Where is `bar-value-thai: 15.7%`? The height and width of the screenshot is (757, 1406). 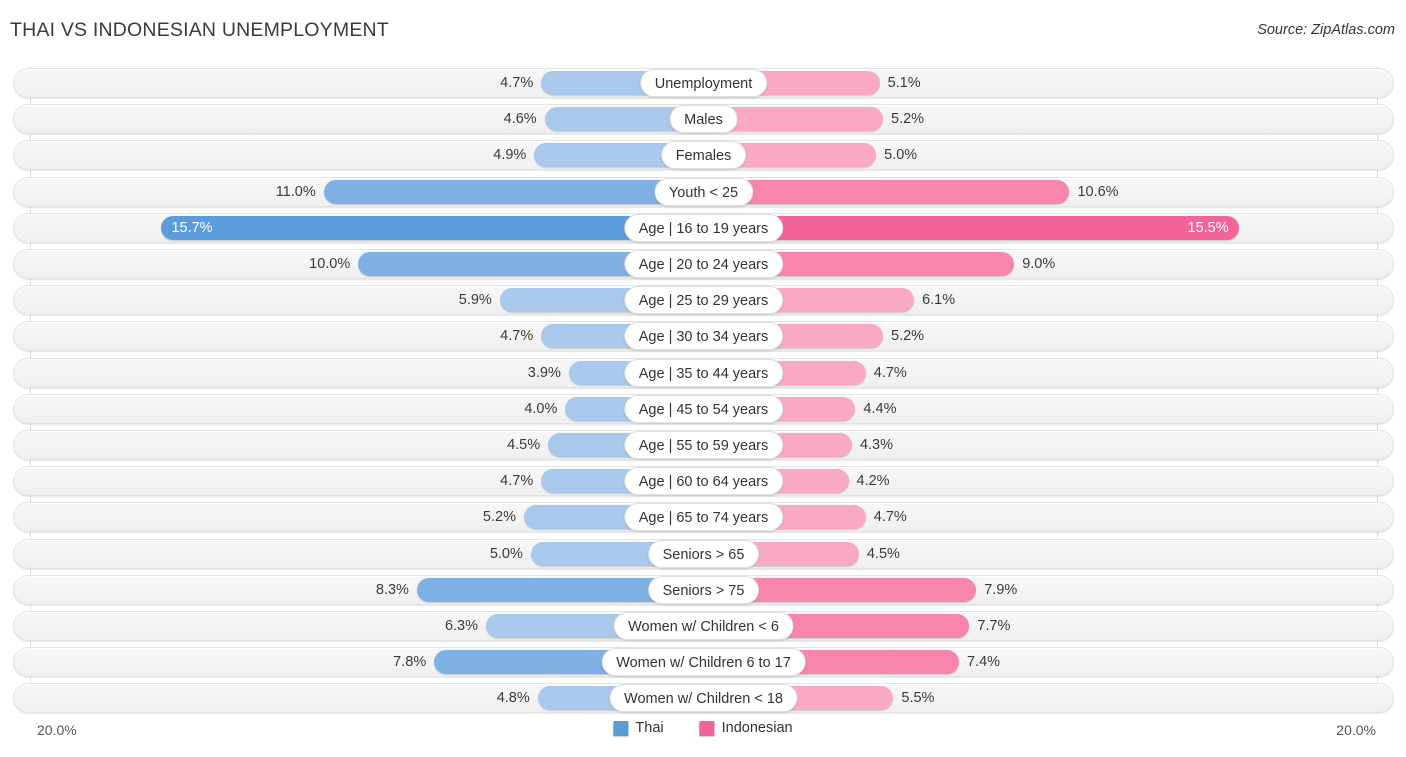 bar-value-thai: 15.7% is located at coordinates (192, 227).